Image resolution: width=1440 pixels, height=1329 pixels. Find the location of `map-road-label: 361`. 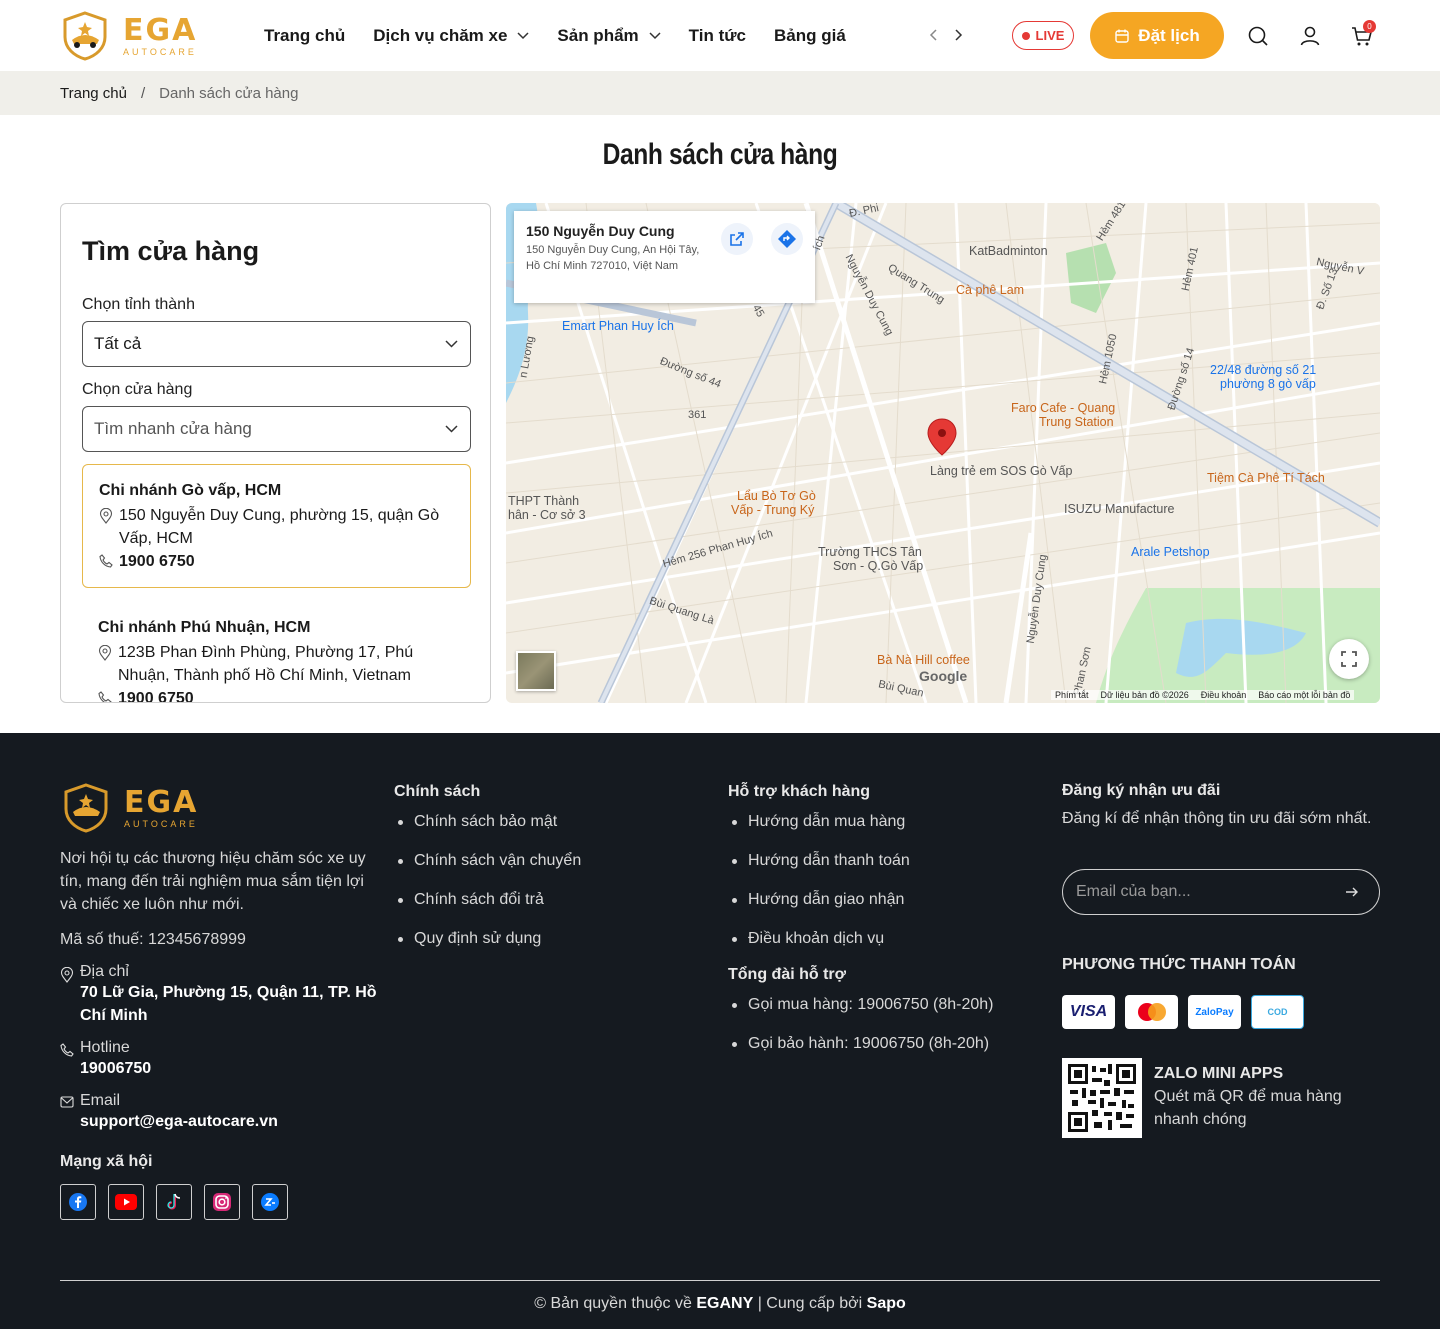

map-road-label: 361 is located at coordinates (697, 415).